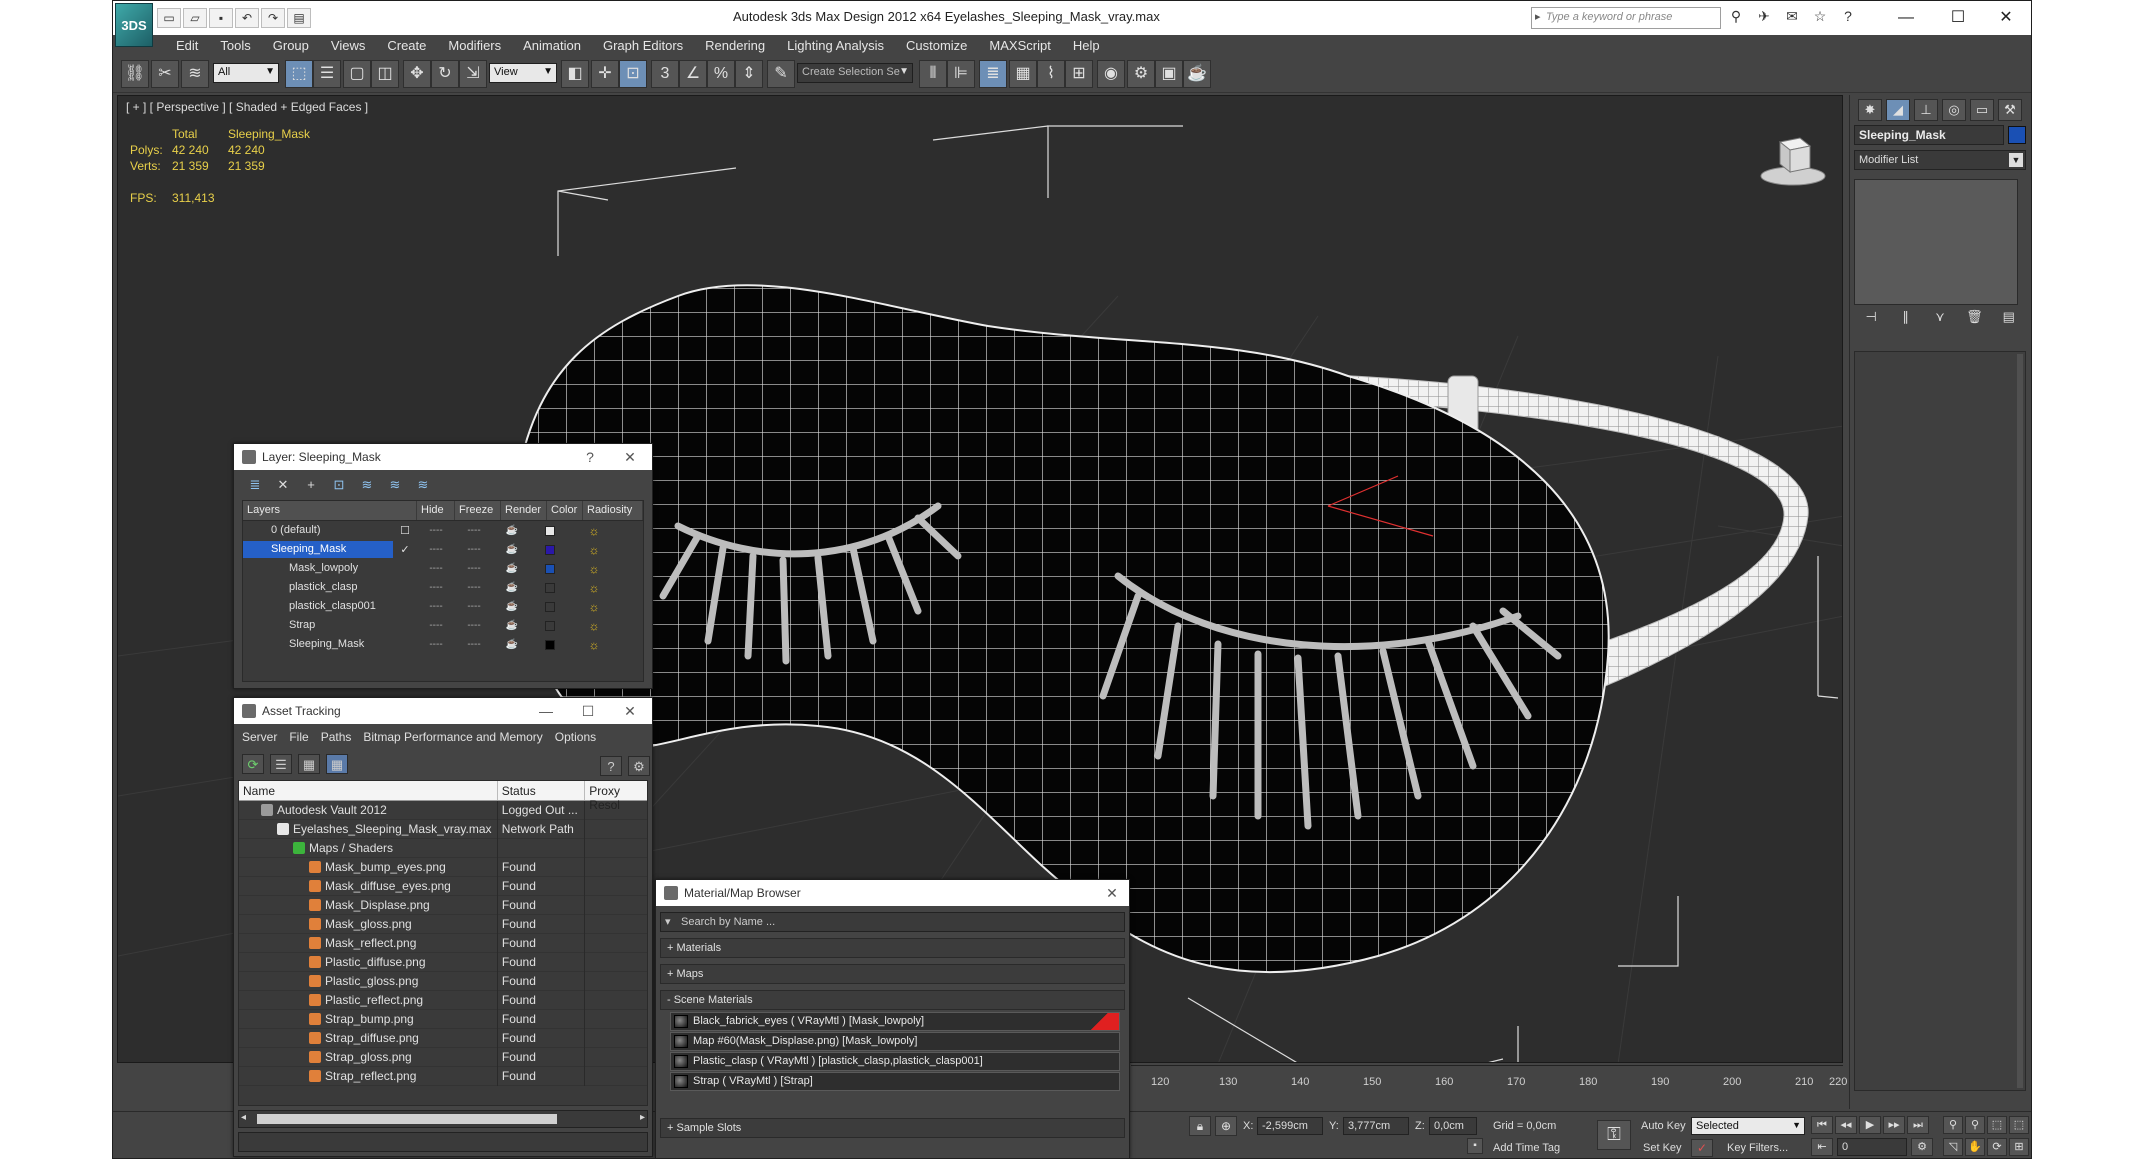 This screenshot has width=2144, height=1159. I want to click on table-view-icon: ▦, so click(309, 764).